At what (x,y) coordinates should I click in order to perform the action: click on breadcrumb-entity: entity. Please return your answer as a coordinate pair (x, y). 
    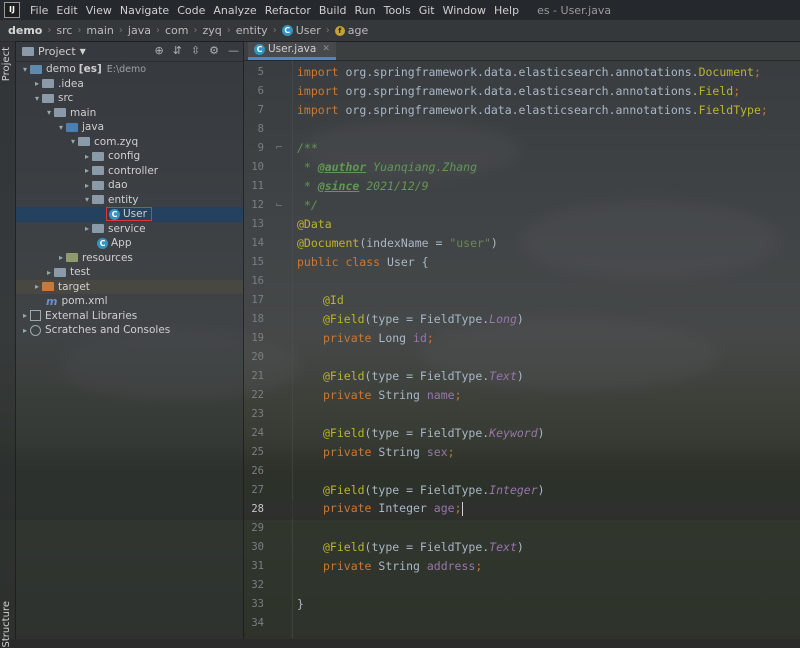
    Looking at the image, I should click on (252, 30).